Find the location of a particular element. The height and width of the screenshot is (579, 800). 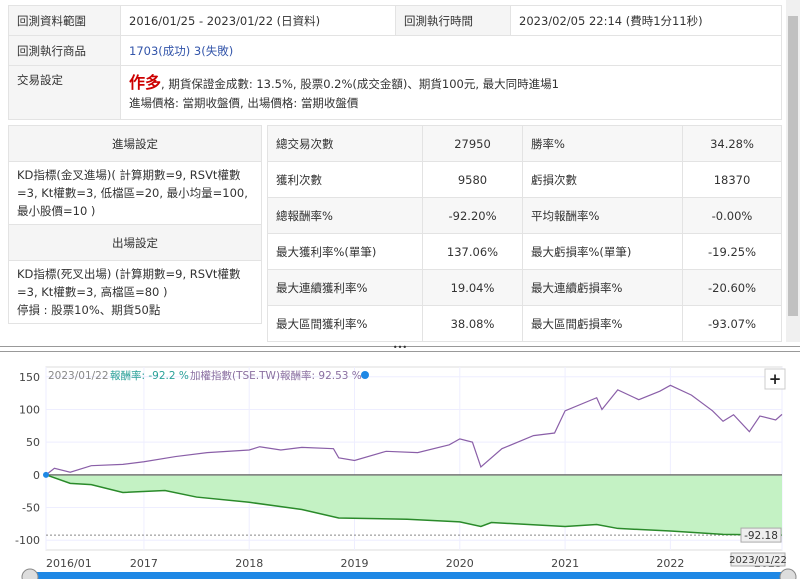

last-date-label: 2023/01/22 is located at coordinates (758, 560).